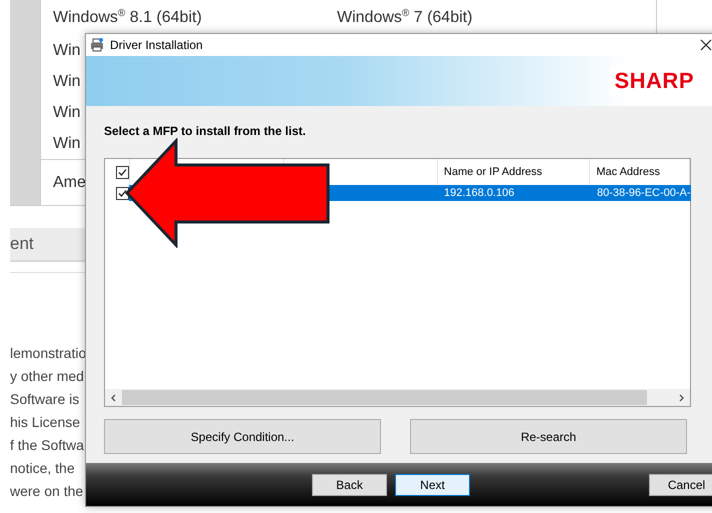 Image resolution: width=712 pixels, height=513 pixels. I want to click on footer-button: Cancel, so click(680, 485).